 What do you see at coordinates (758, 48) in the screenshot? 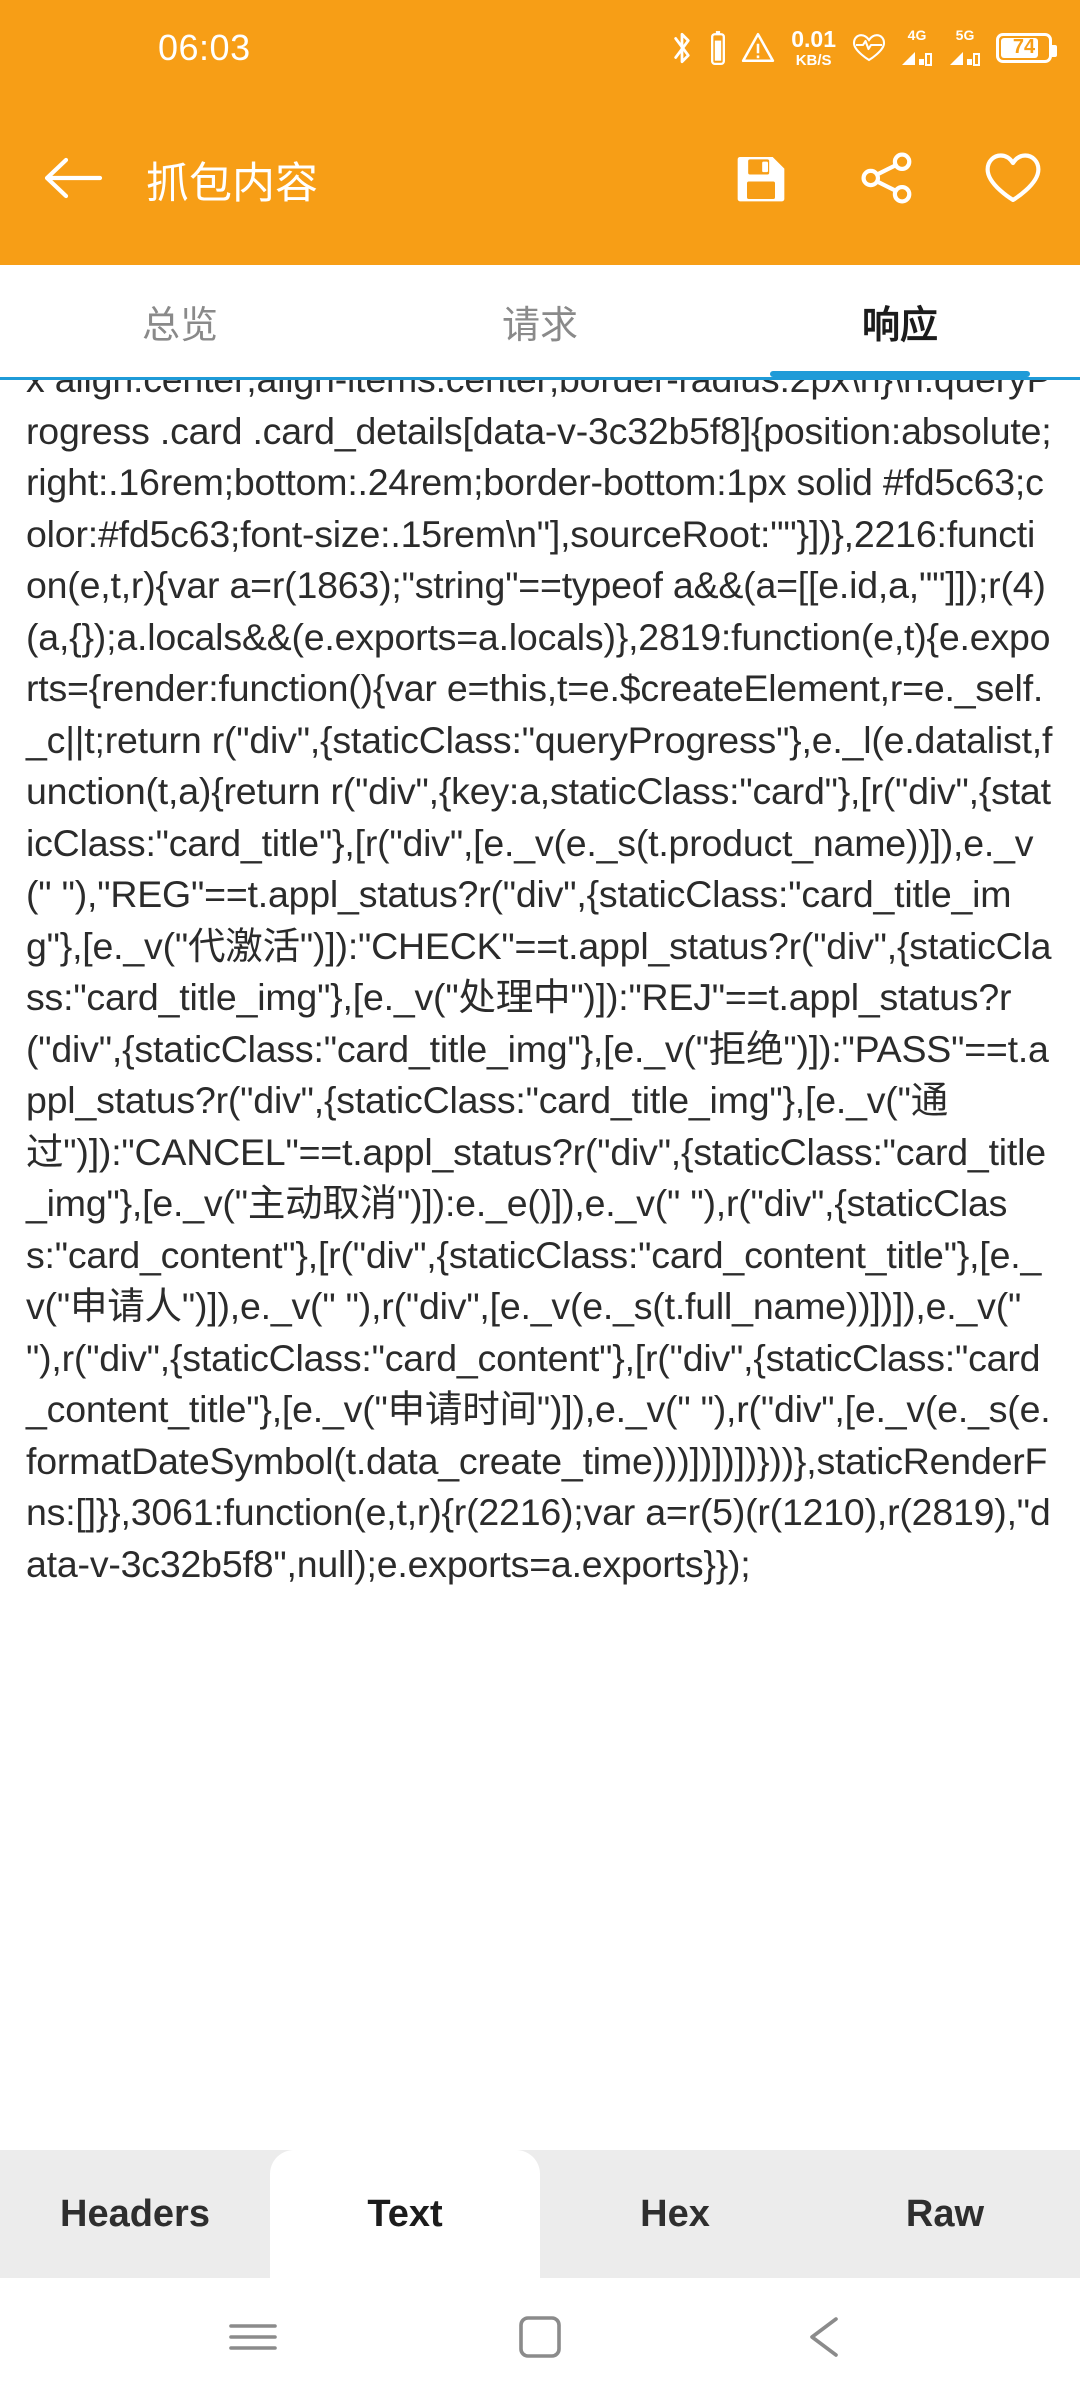
I see `warning-triangle-icon` at bounding box center [758, 48].